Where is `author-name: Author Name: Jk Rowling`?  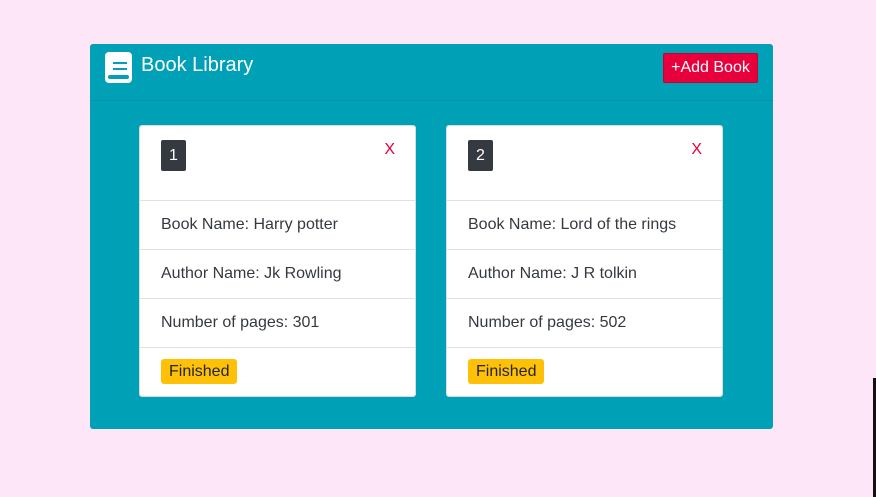
author-name: Author Name: Jk Rowling is located at coordinates (277, 274).